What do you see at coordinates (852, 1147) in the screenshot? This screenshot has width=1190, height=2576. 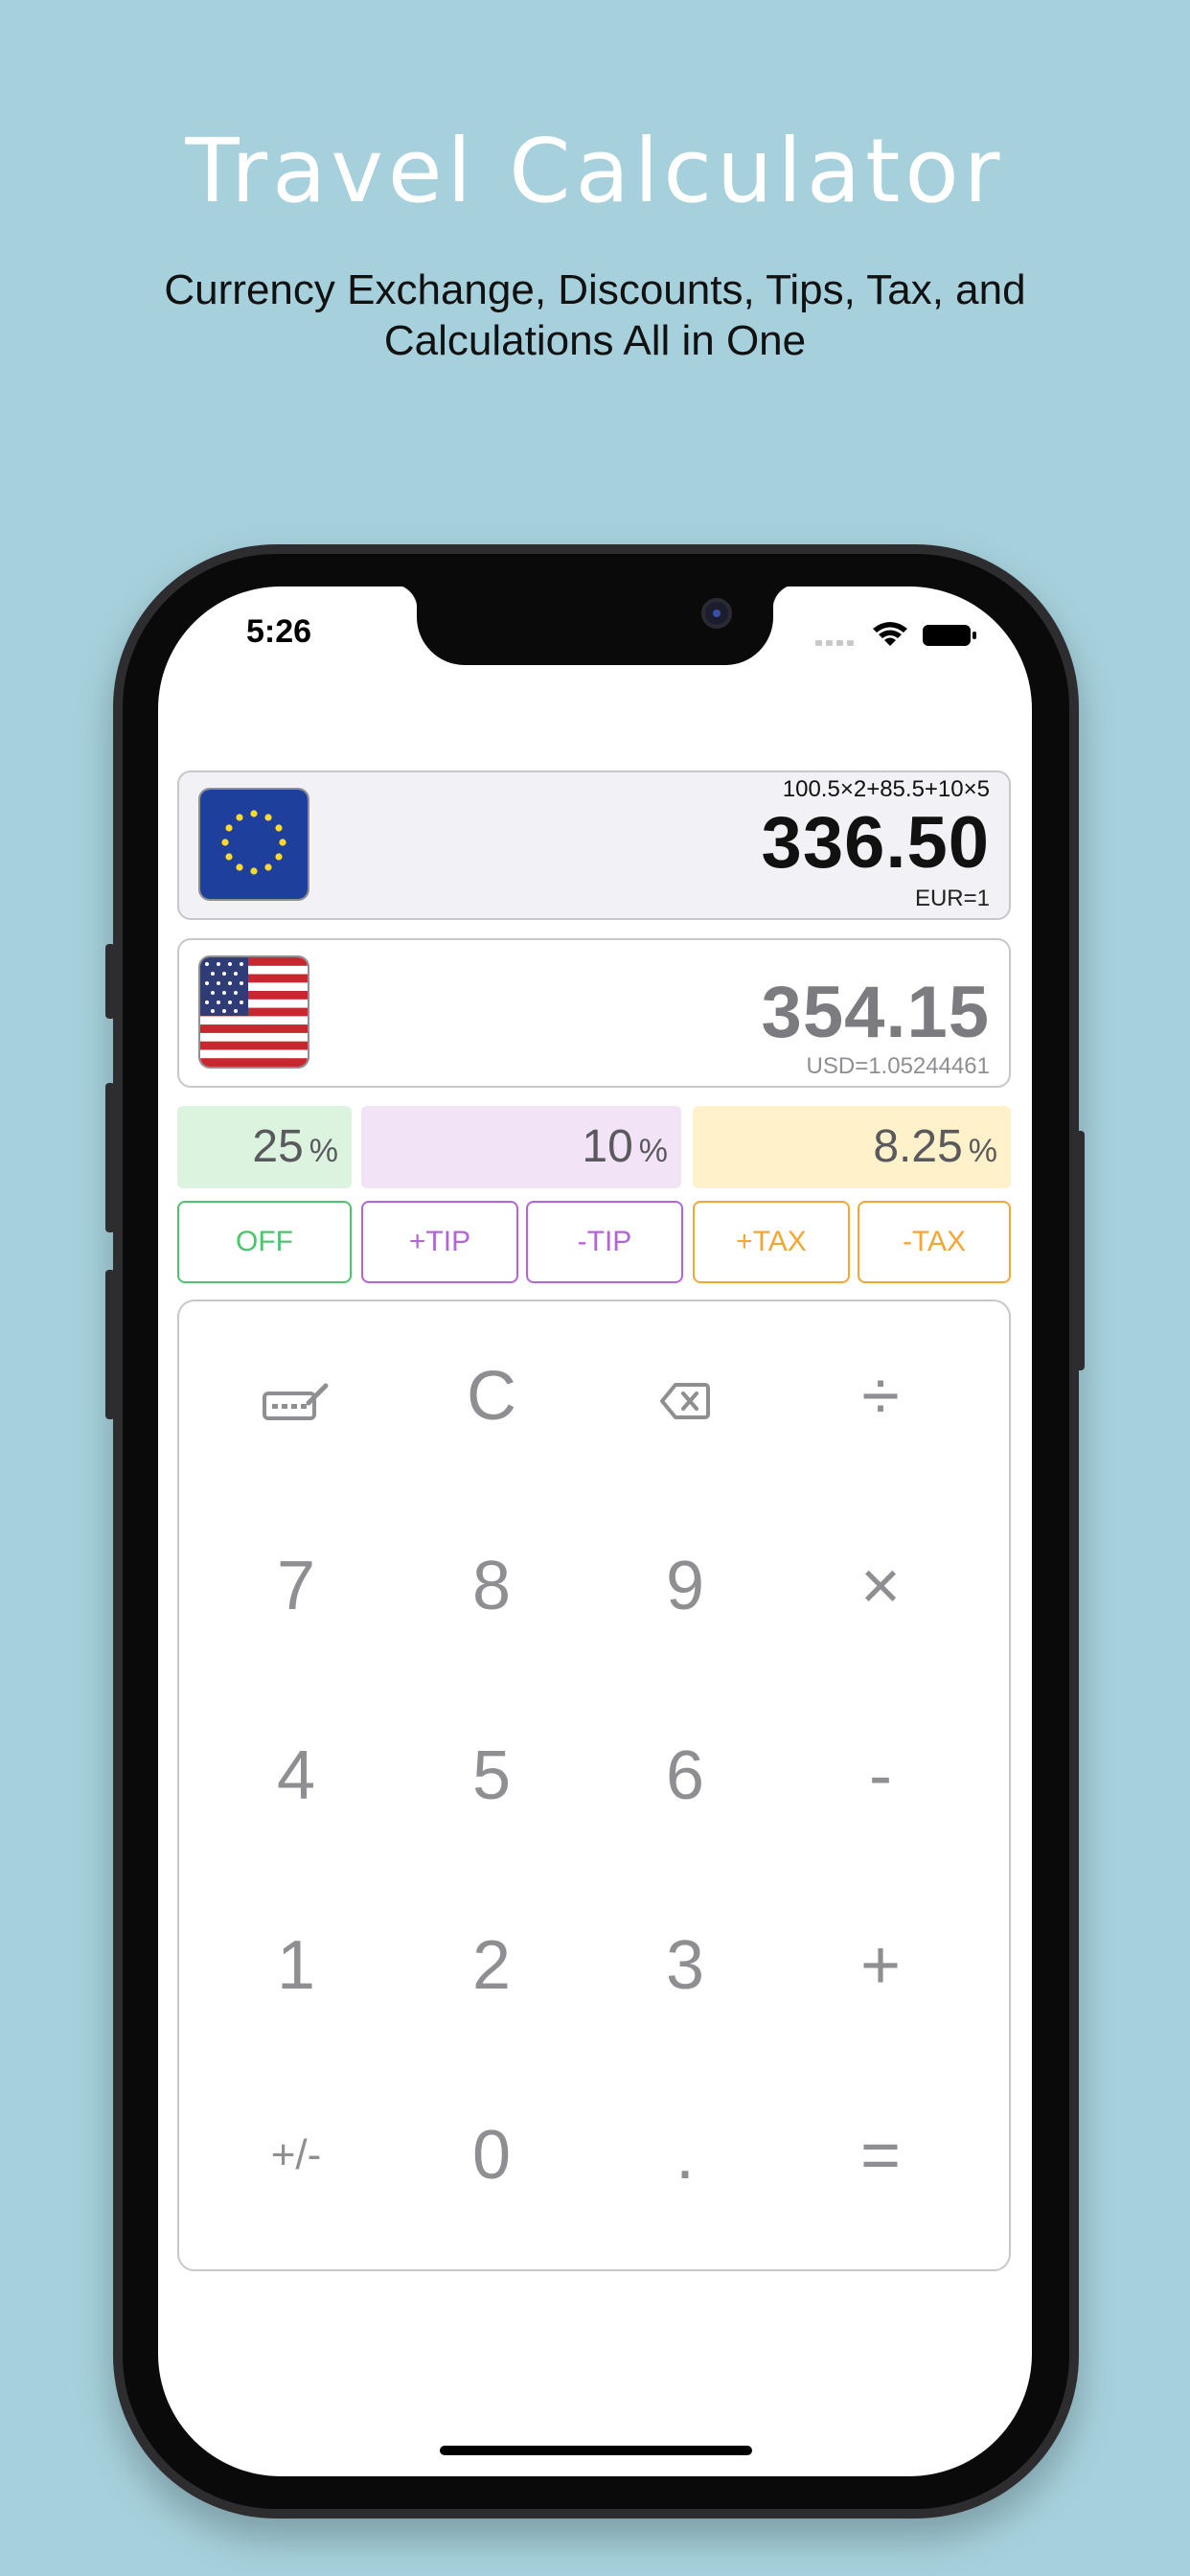 I see `tax-percent-field: 8.25%` at bounding box center [852, 1147].